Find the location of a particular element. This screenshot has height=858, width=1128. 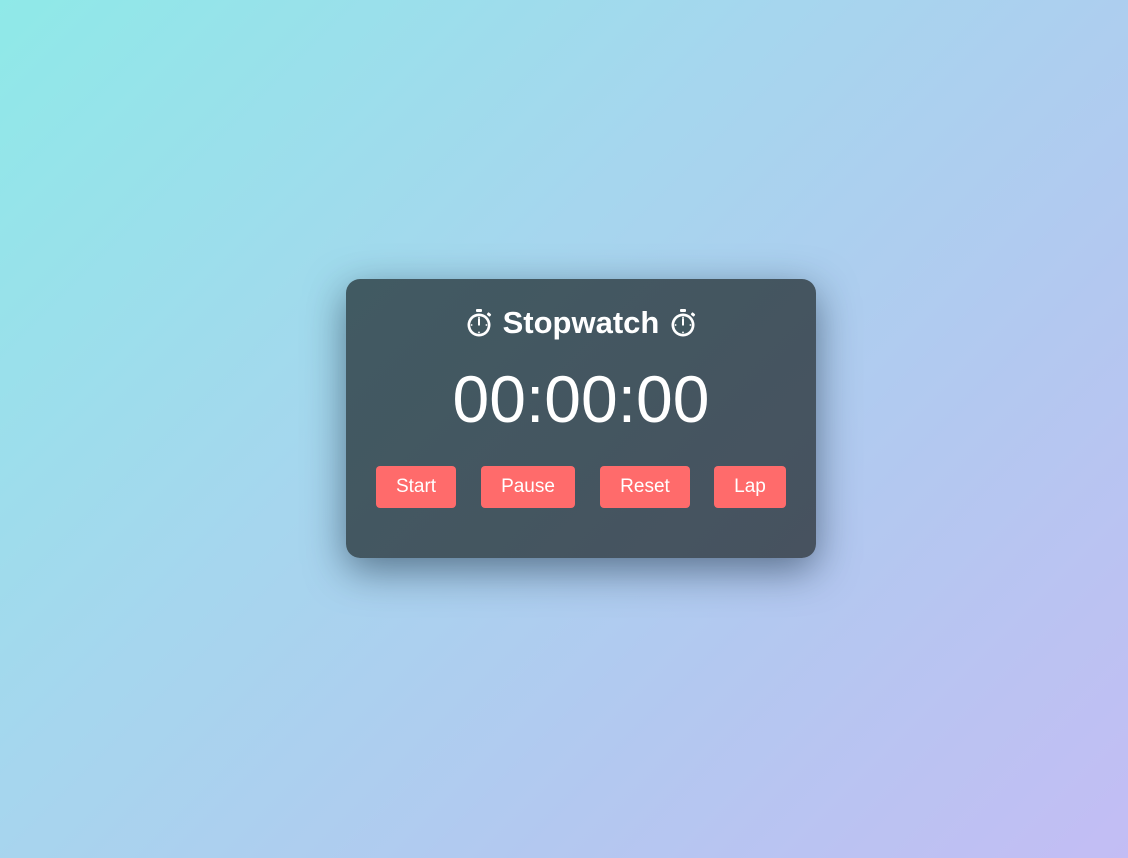

start-button: Start is located at coordinates (416, 487).